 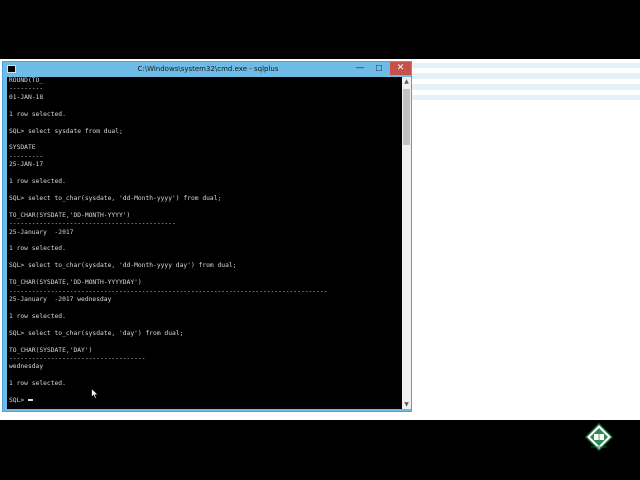 What do you see at coordinates (406, 404) in the screenshot?
I see `scroll-down-arrow-icon: ▼` at bounding box center [406, 404].